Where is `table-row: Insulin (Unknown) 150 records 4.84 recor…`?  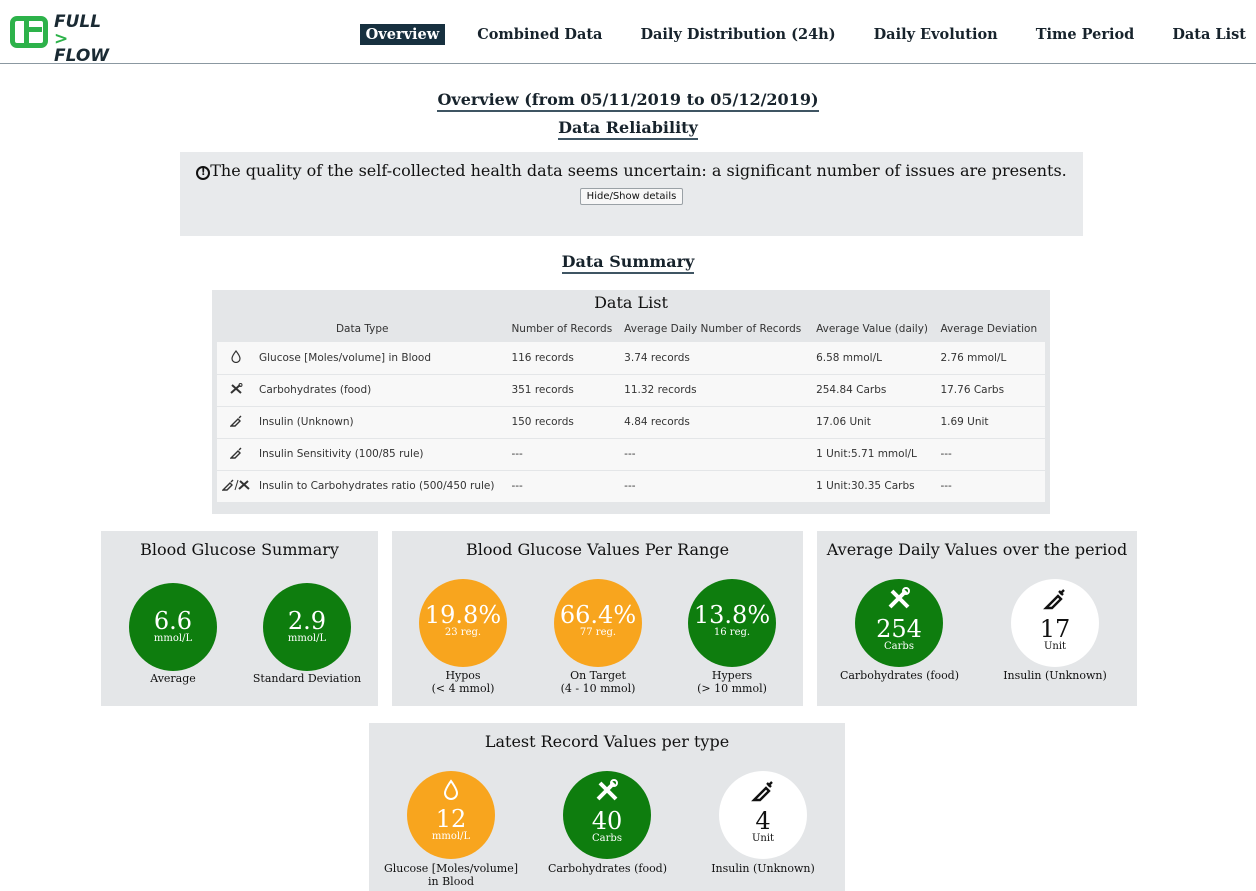
table-row: Insulin (Unknown) 150 records 4.84 recor… is located at coordinates (631, 422).